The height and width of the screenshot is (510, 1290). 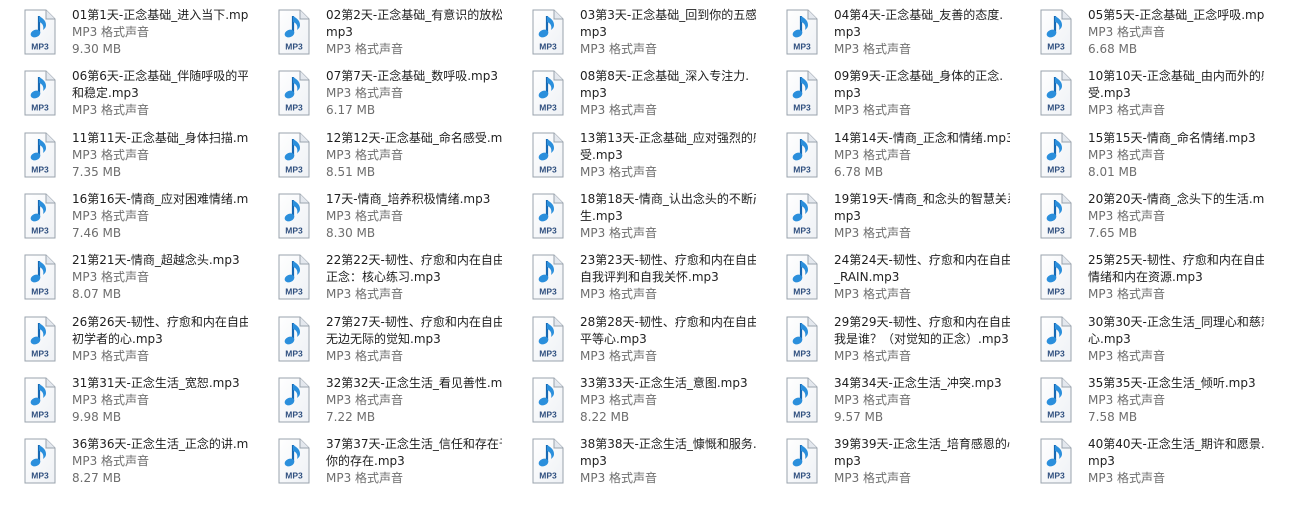 I want to click on file-item: MP3 32第32天-正念生活_看见善性.mp3 MP3 格式声音 7.22 MB, so click(x=379, y=400).